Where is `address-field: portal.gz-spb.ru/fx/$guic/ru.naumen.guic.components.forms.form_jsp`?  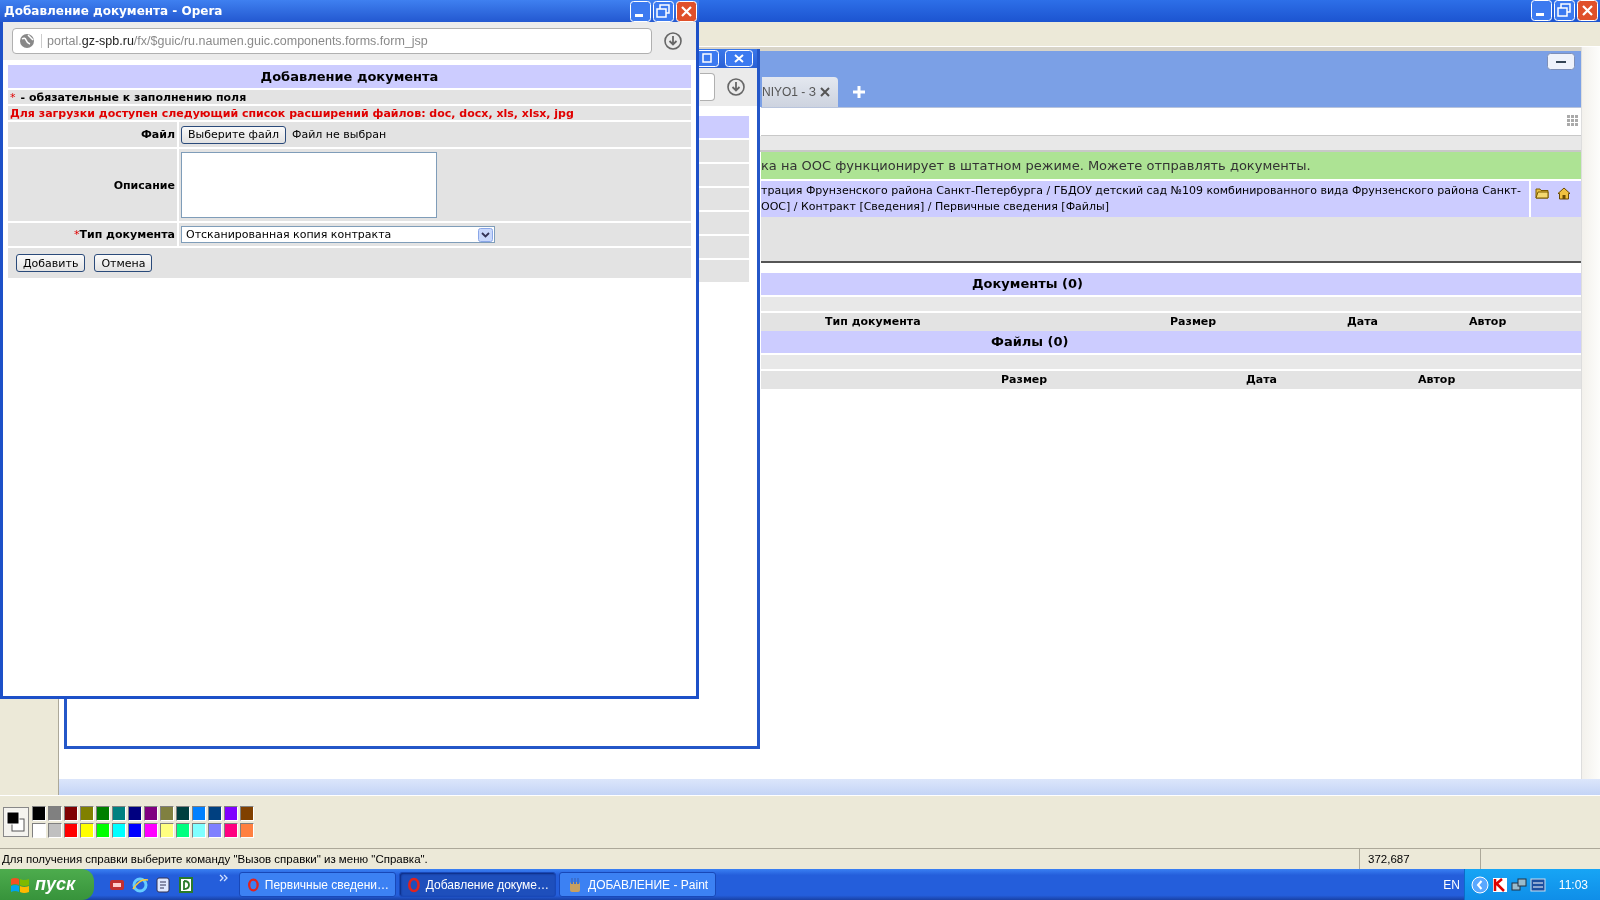 address-field: portal.gz-spb.ru/fx/$guic/ru.naumen.guic.components.forms.form_jsp is located at coordinates (332, 41).